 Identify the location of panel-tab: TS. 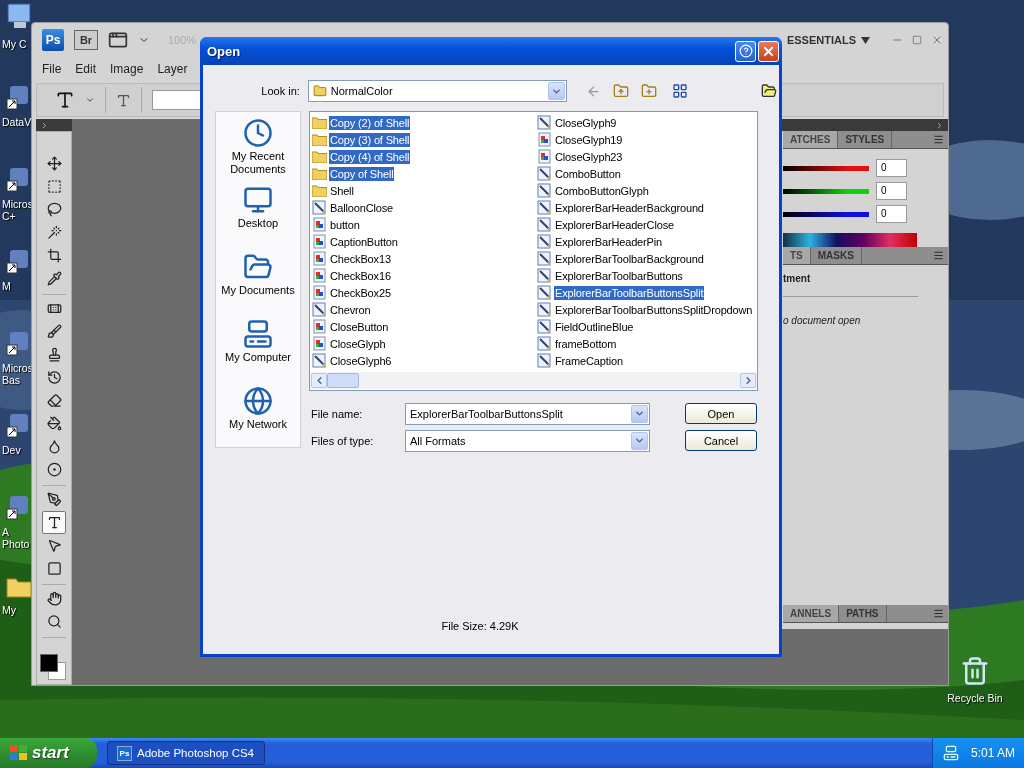
(797, 255).